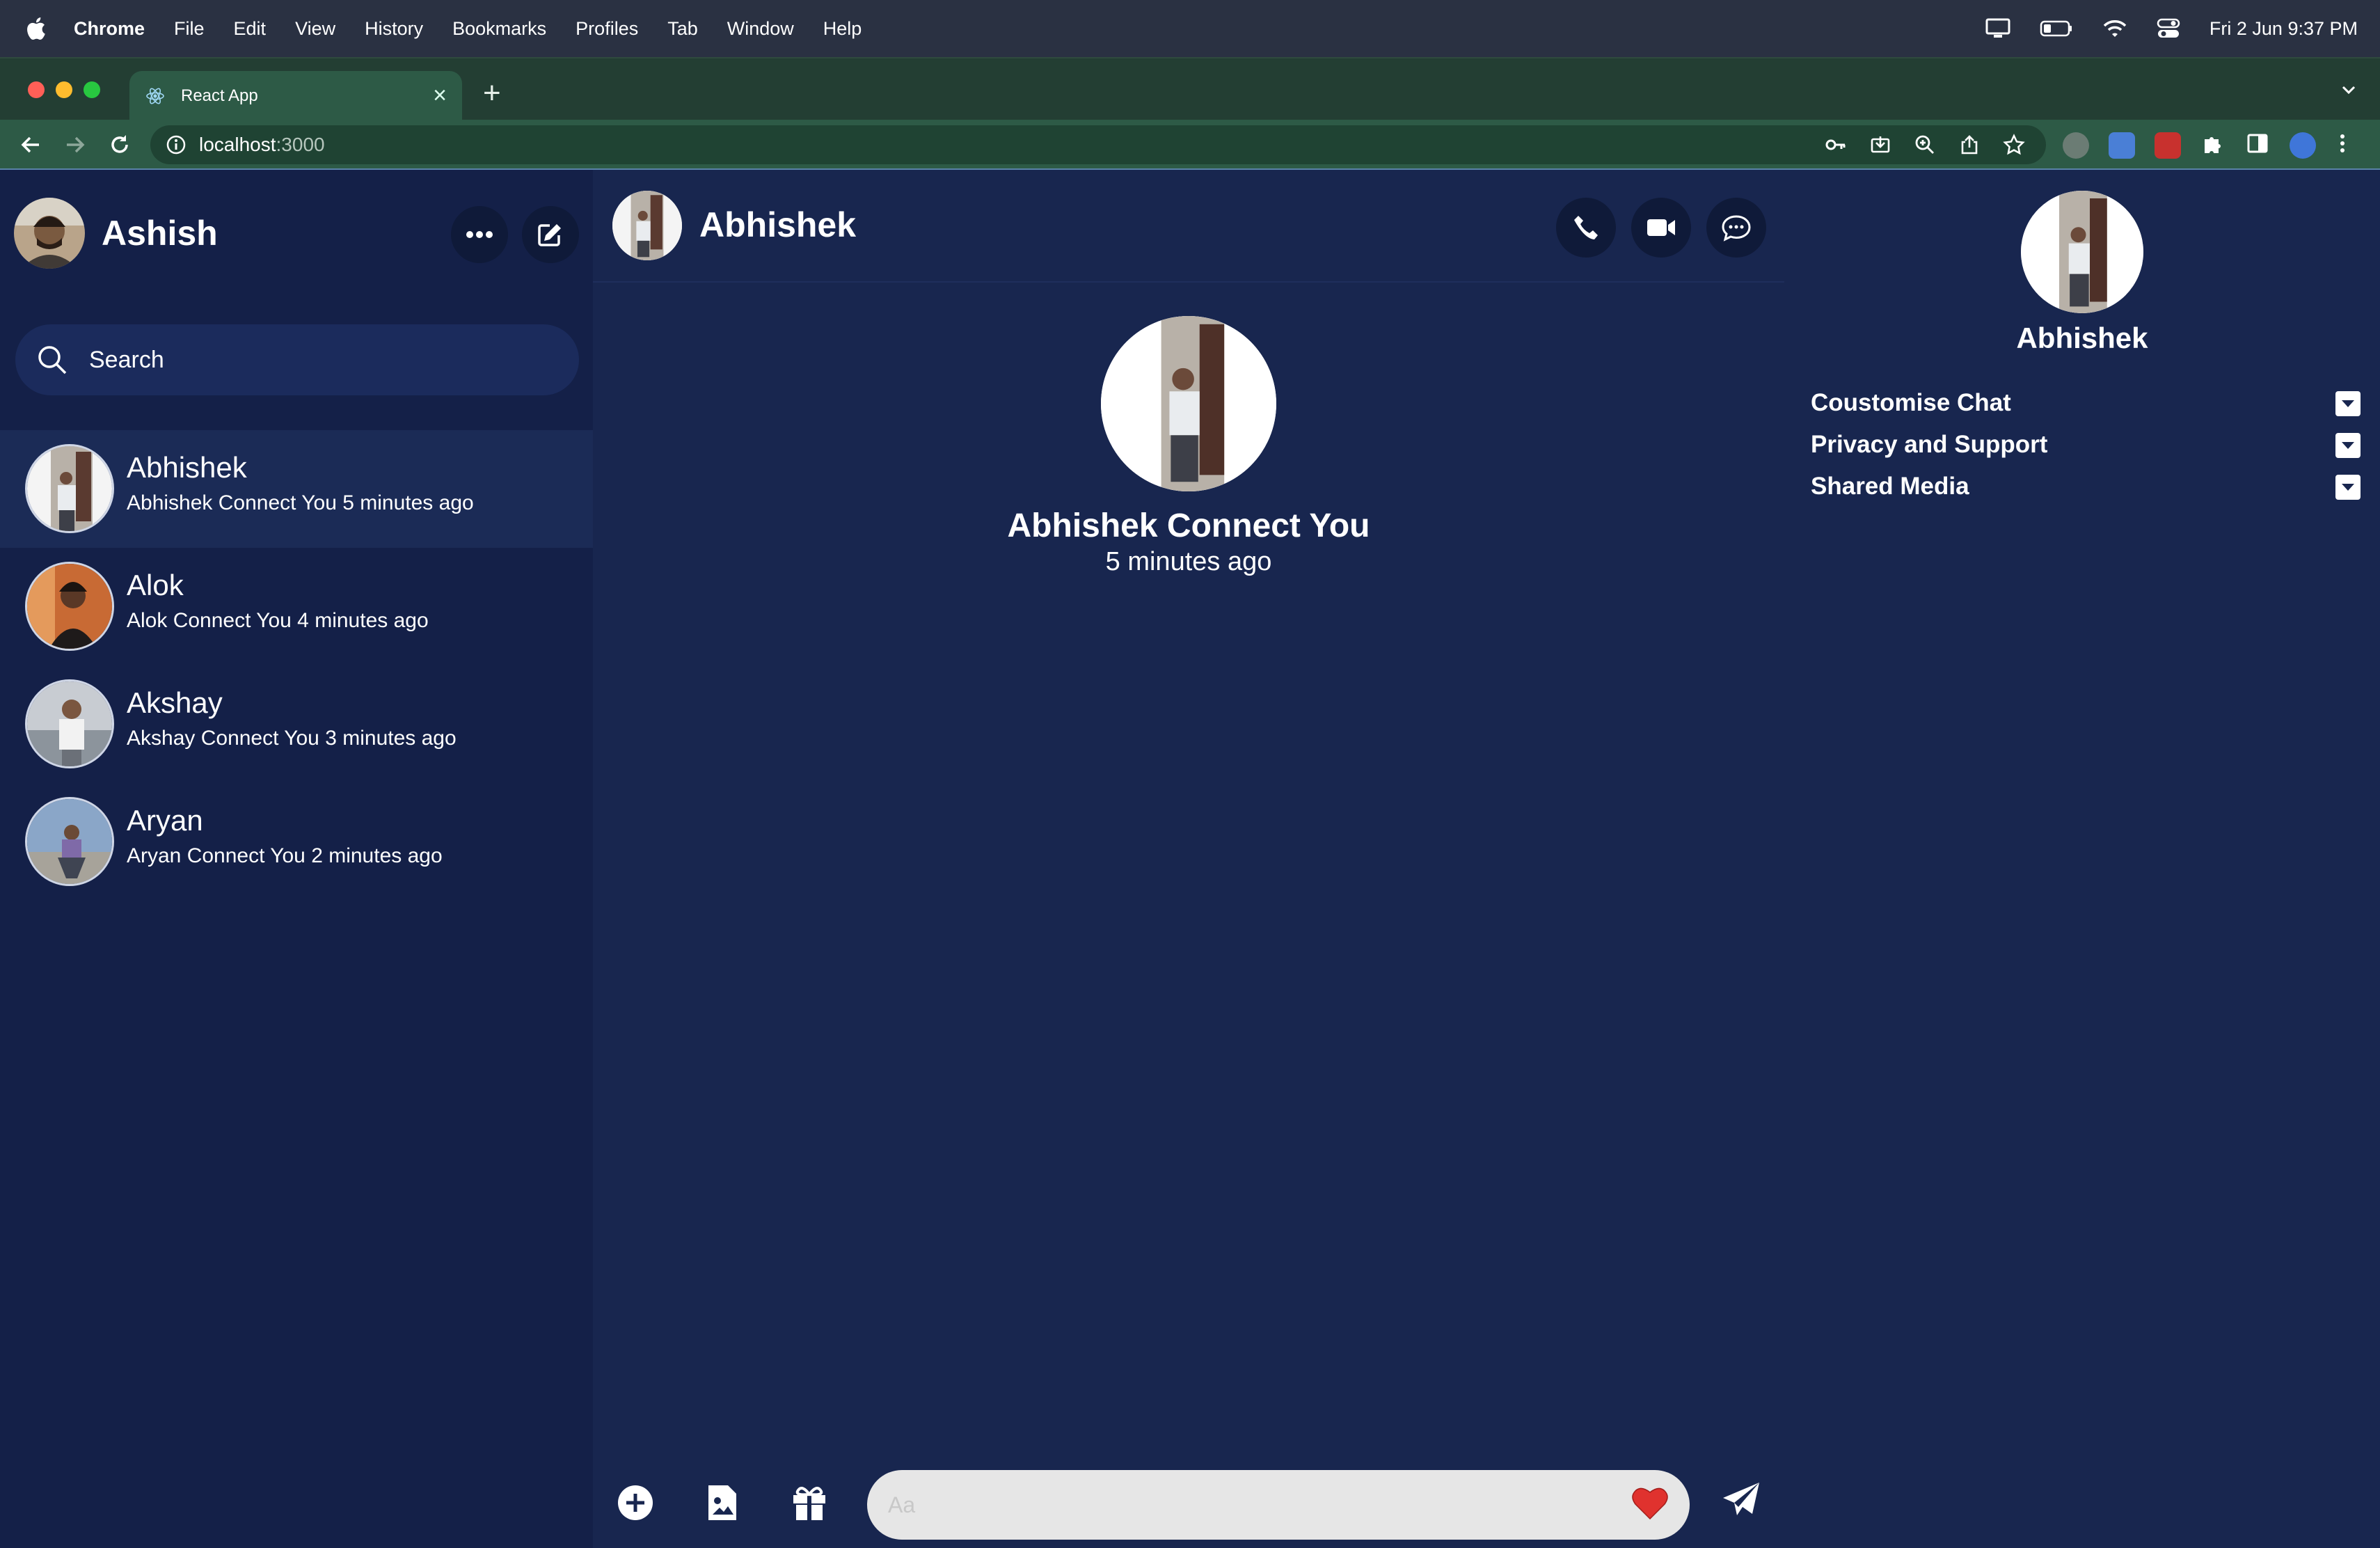 This screenshot has width=2380, height=1548. What do you see at coordinates (2076, 145) in the screenshot?
I see `extension-owl-icon` at bounding box center [2076, 145].